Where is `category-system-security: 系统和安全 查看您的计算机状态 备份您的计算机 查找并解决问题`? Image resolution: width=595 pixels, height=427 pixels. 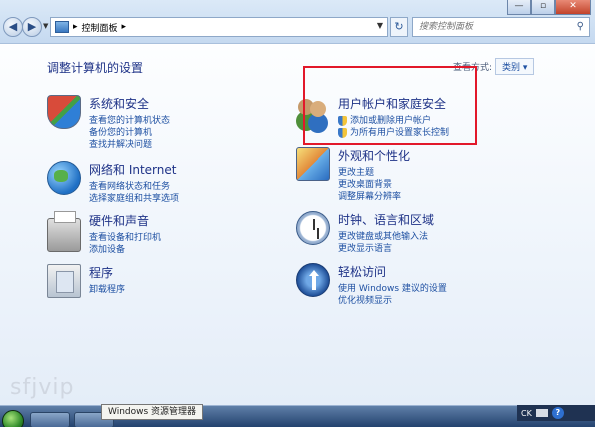 category-system-security: 系统和安全 查看您的计算机状态 备份您的计算机 查找并解决问题 is located at coordinates (108, 123).